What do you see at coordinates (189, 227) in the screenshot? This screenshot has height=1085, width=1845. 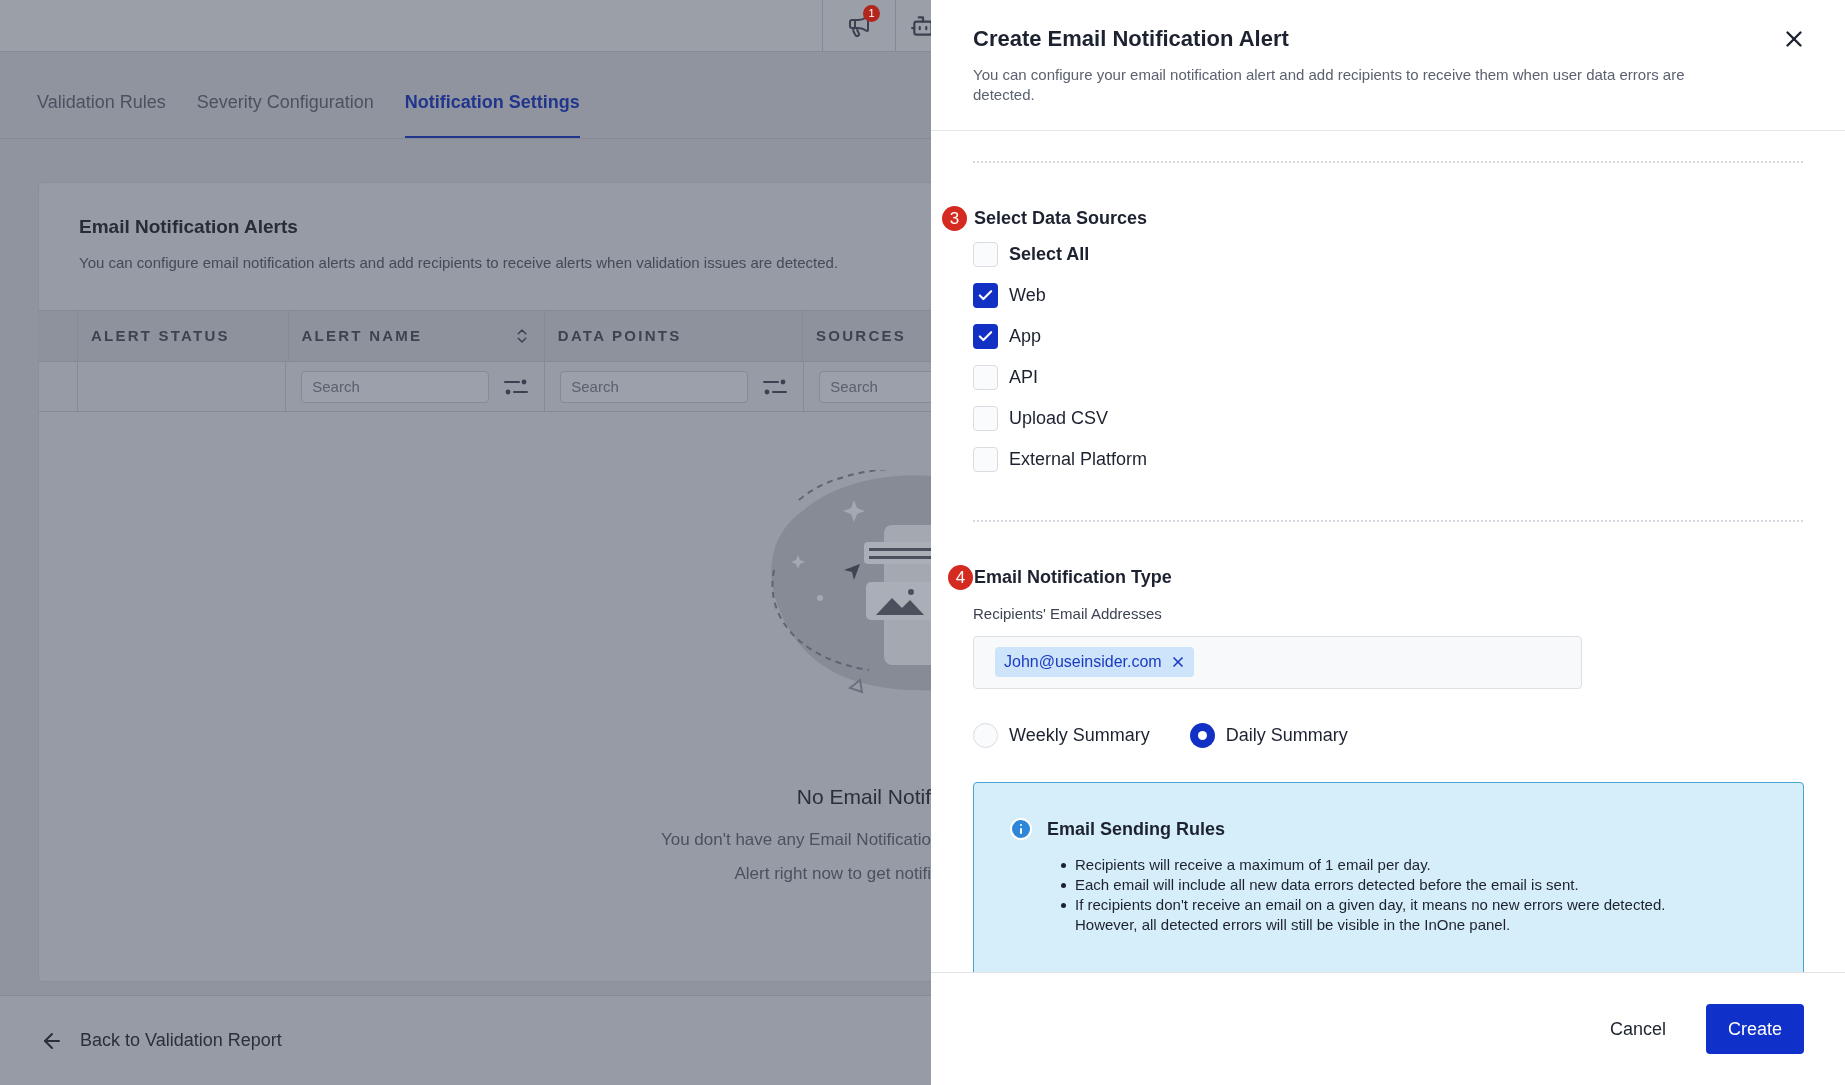 I see `card-title: Email Notification Alerts` at bounding box center [189, 227].